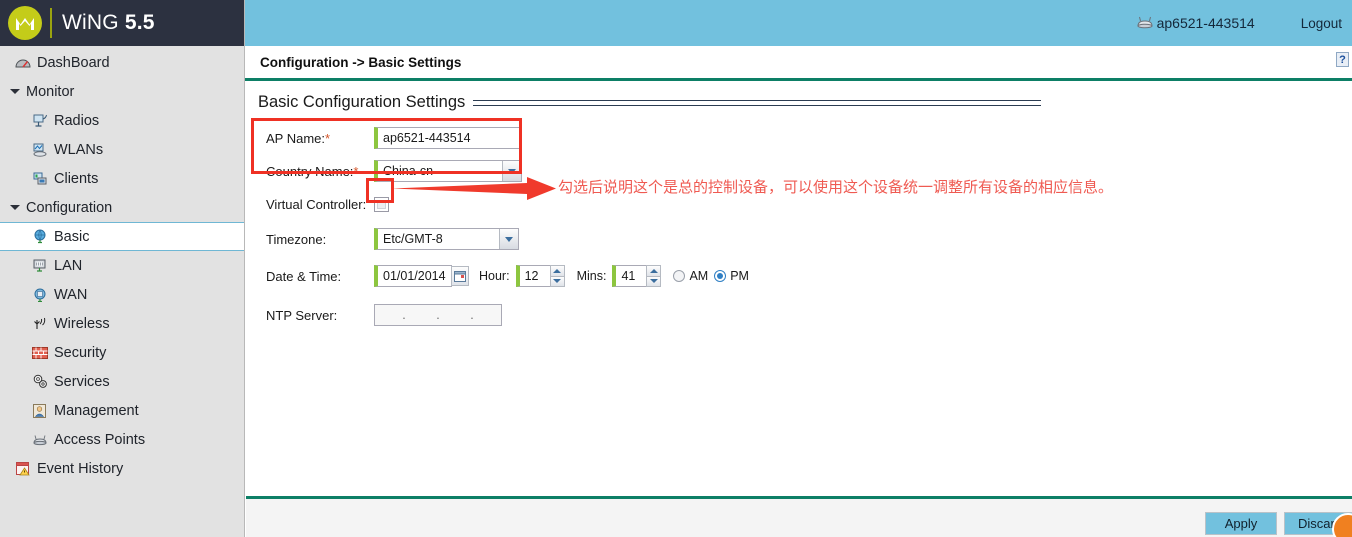 The height and width of the screenshot is (537, 1352). What do you see at coordinates (533, 276) in the screenshot?
I see `hour-input: 12` at bounding box center [533, 276].